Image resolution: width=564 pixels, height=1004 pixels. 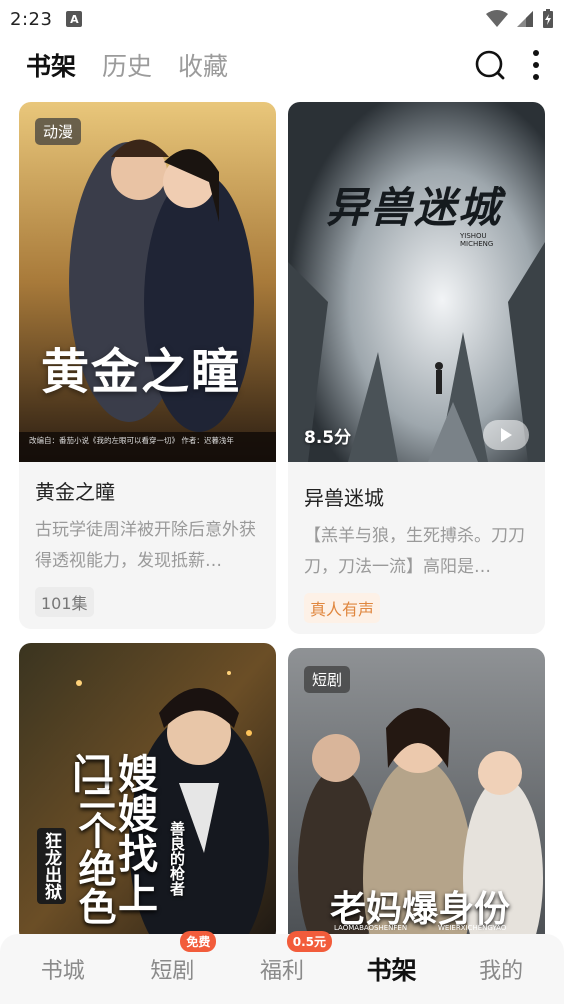 I want to click on cover-side-text: 三个绝色, so click(x=94, y=849).